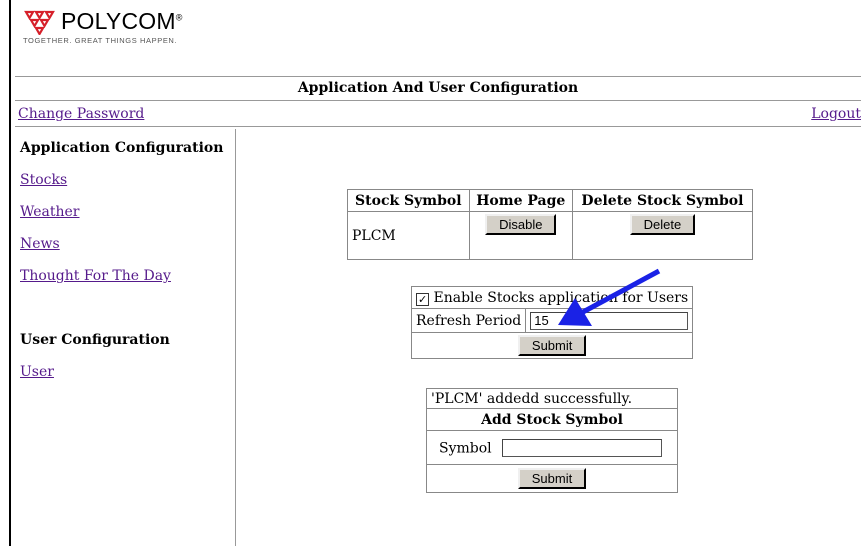 The height and width of the screenshot is (546, 861). Describe the element at coordinates (662, 235) in the screenshot. I see `delete-cell: Delete` at that location.